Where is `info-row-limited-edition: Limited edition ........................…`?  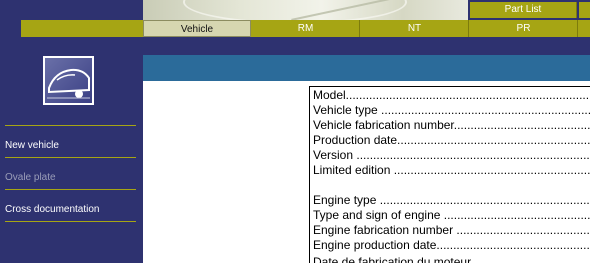 info-row-limited-edition: Limited edition ........................… is located at coordinates (451, 170).